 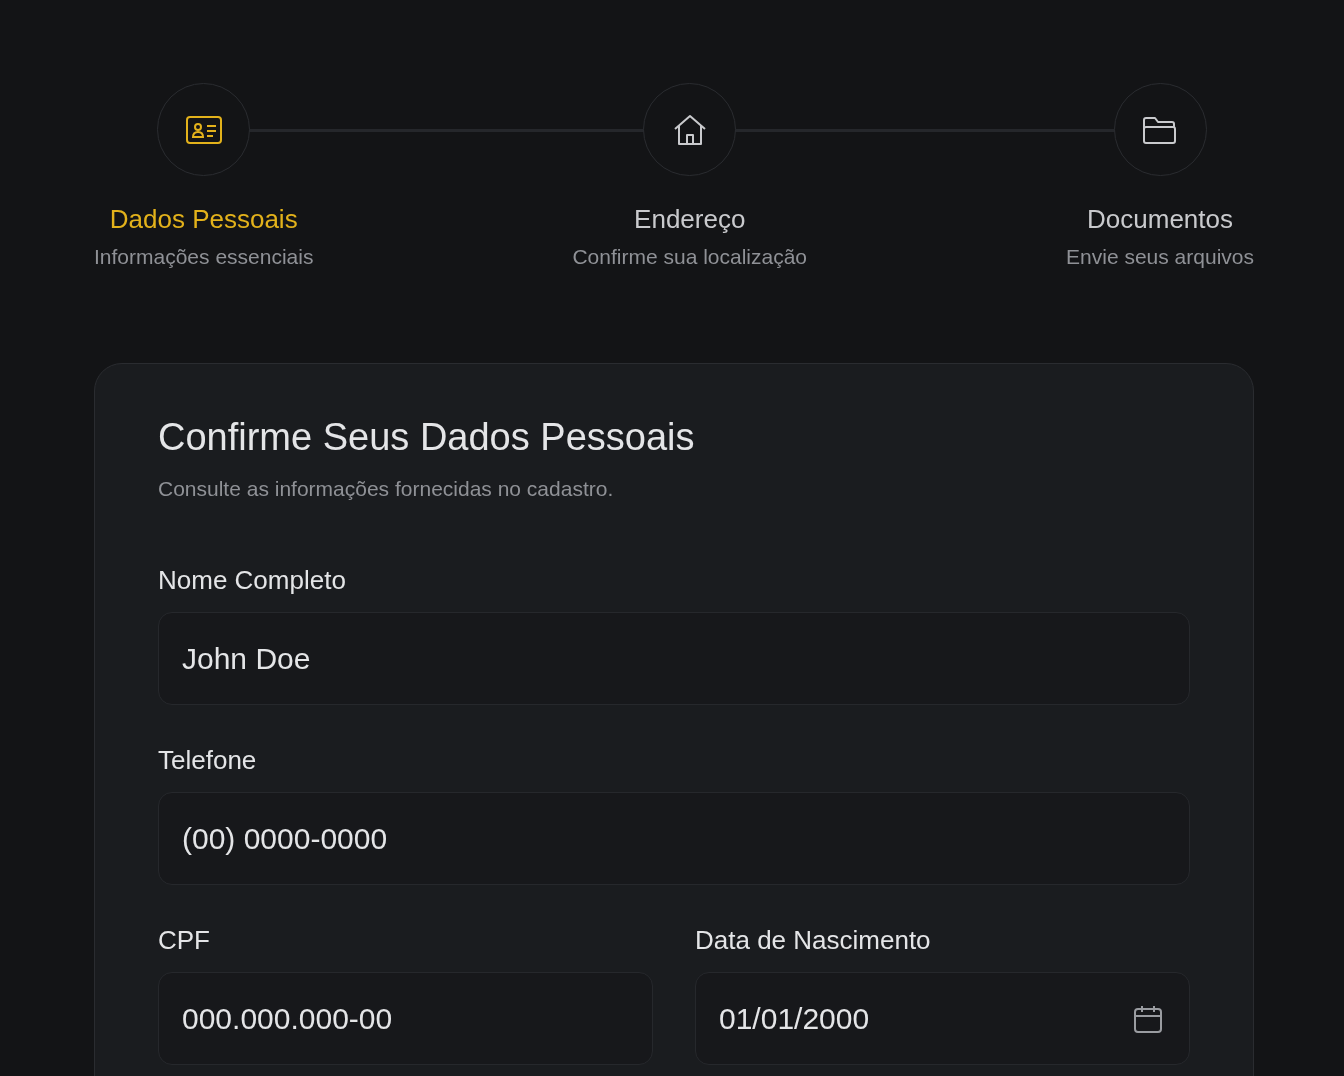 What do you see at coordinates (689, 129) in the screenshot?
I see `house-icon` at bounding box center [689, 129].